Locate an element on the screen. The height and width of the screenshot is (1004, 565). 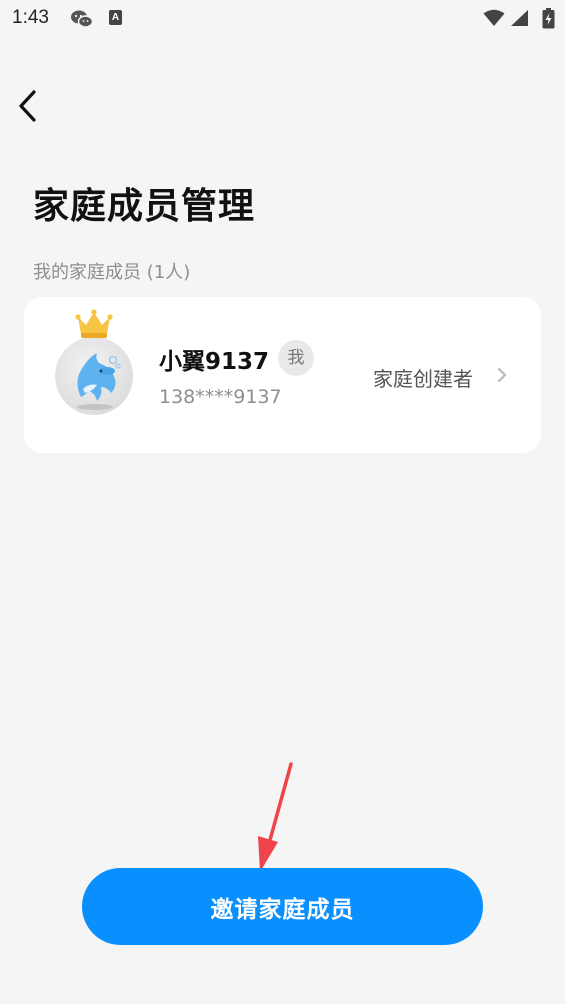
wechat-icon is located at coordinates (82, 21).